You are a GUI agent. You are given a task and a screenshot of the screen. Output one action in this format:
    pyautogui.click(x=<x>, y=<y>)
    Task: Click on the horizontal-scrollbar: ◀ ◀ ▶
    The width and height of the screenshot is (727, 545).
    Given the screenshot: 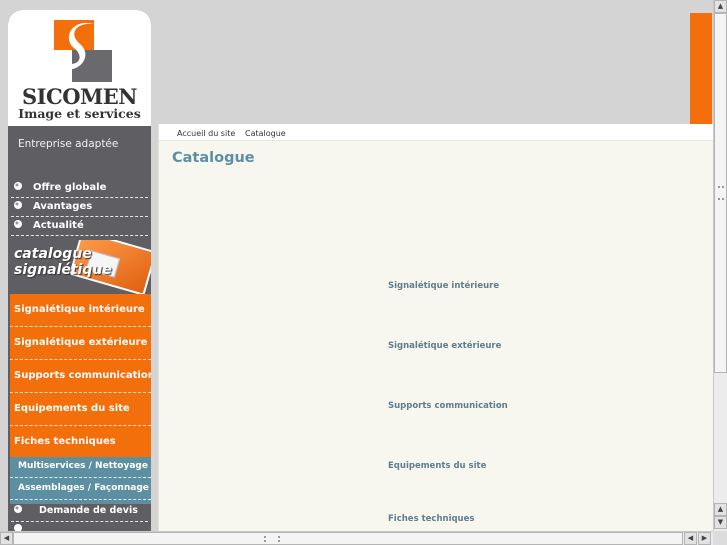 What is the action you would take?
    pyautogui.click(x=356, y=538)
    